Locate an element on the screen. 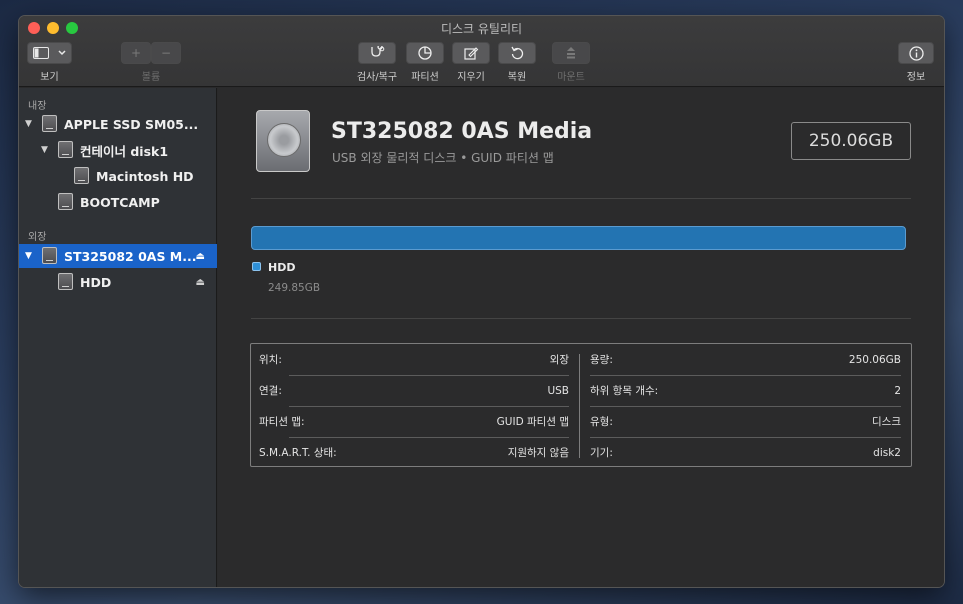 This screenshot has width=963, height=604. info-row: 하위 항목 개수: 2 is located at coordinates (745, 390).